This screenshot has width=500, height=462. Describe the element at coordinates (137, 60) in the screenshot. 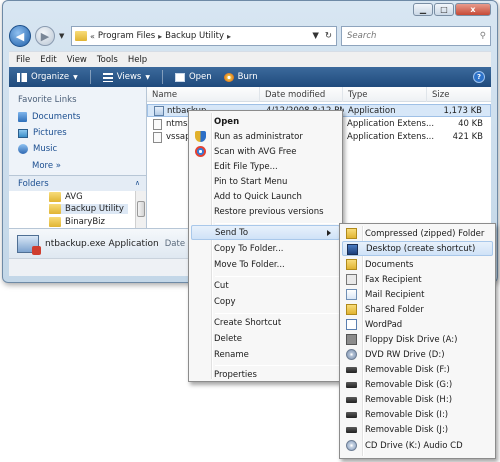

I see `menu-help: Help` at that location.